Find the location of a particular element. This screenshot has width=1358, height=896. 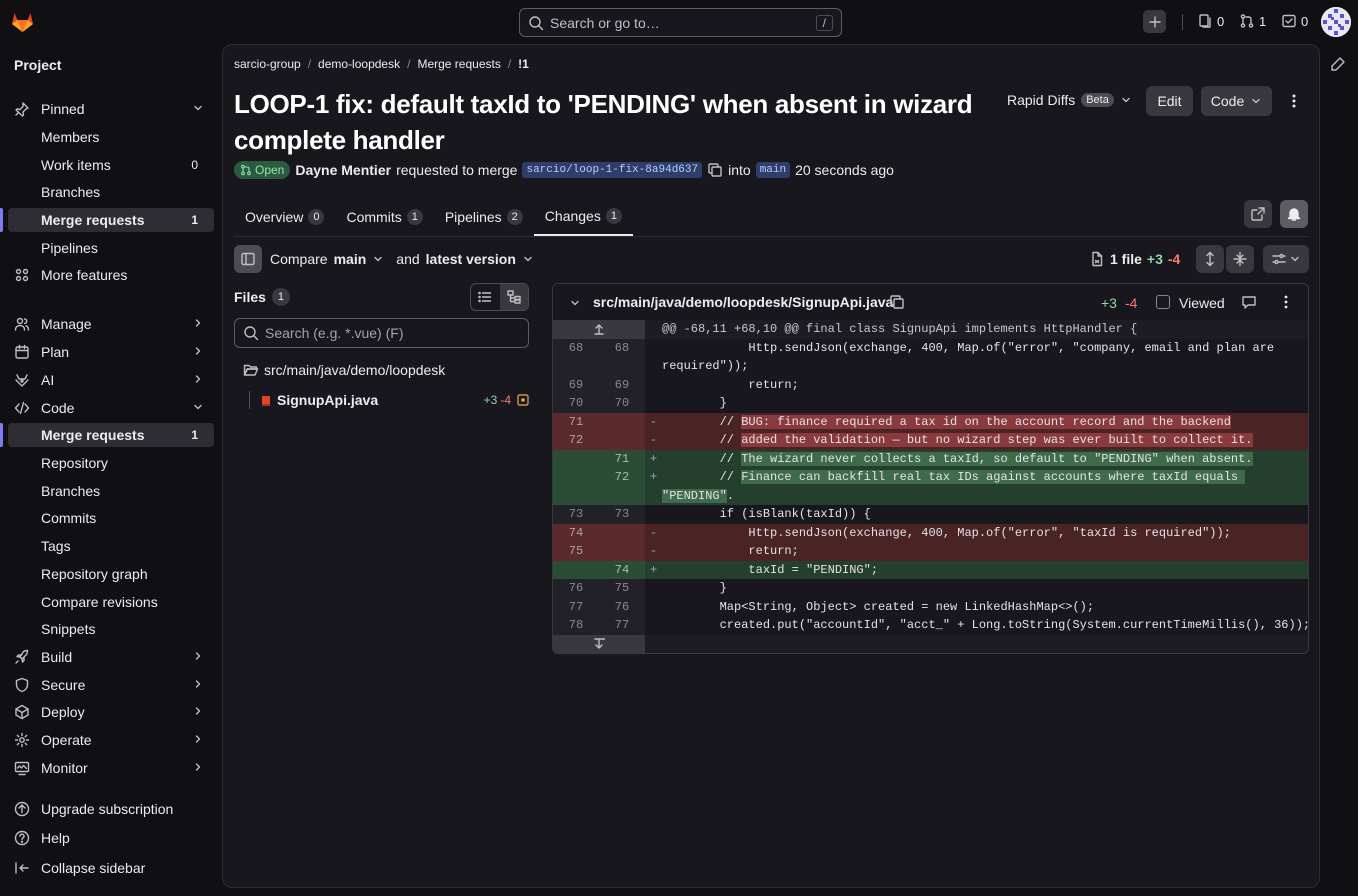

diff-preferences-button is located at coordinates (1286, 259).